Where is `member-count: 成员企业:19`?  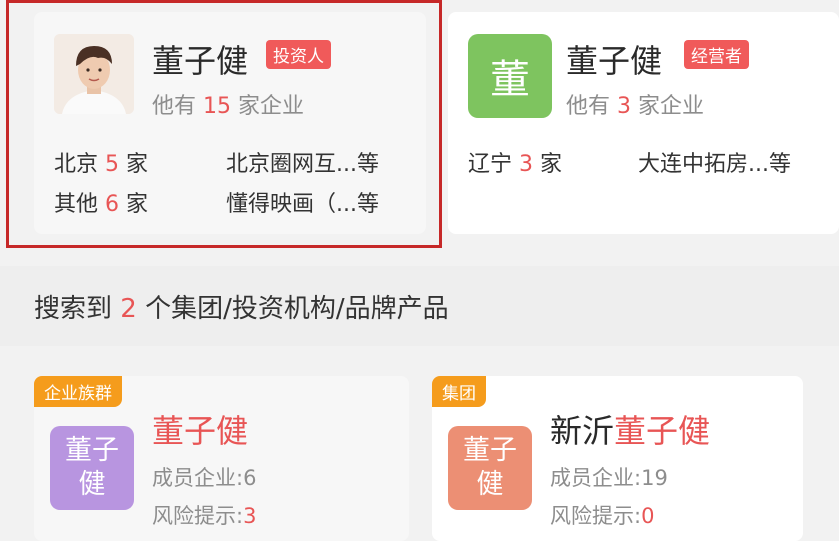 member-count: 成员企业:19 is located at coordinates (609, 478).